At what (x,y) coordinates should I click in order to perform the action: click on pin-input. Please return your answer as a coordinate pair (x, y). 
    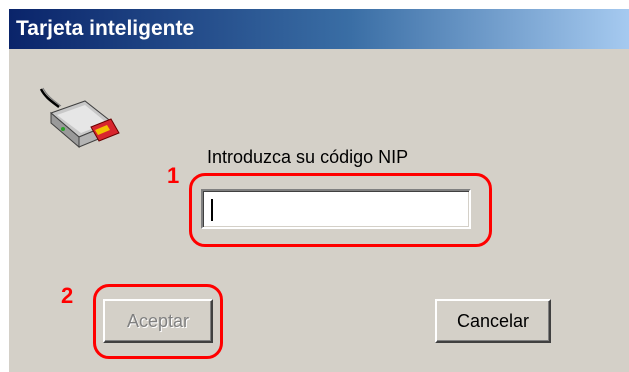
    Looking at the image, I should click on (336, 209).